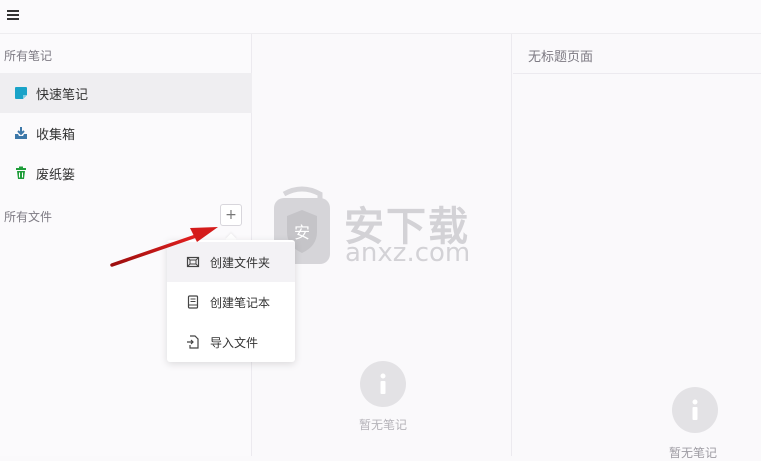 The image size is (761, 461). Describe the element at coordinates (21, 133) in the screenshot. I see `inbox-download-icon` at that location.